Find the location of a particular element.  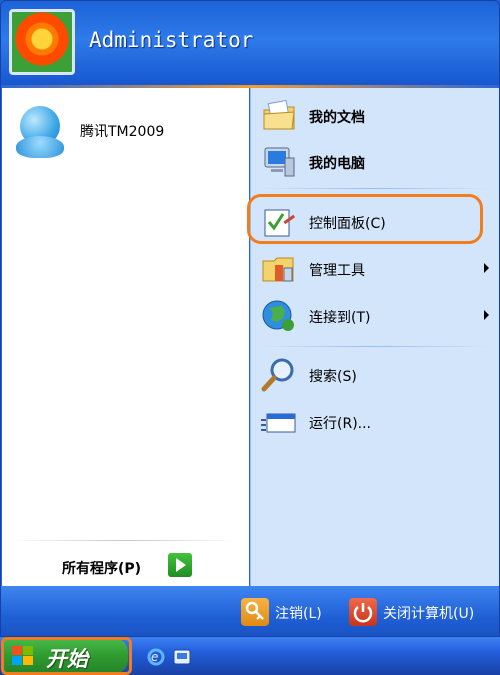

menu-item-my-computer: 我的电脑 is located at coordinates (378, 162).